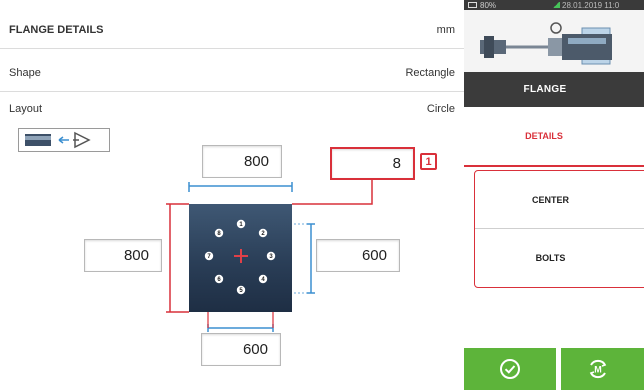  I want to click on shape-value: Rectangle, so click(430, 73).